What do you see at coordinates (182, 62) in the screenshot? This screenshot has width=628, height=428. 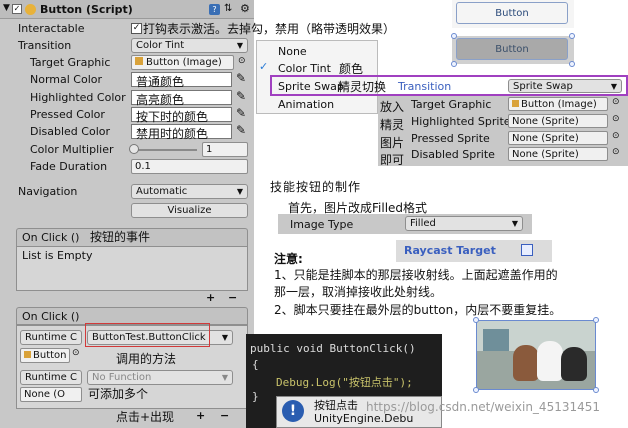 I see `target-graphic-field: Button (Image)` at bounding box center [182, 62].